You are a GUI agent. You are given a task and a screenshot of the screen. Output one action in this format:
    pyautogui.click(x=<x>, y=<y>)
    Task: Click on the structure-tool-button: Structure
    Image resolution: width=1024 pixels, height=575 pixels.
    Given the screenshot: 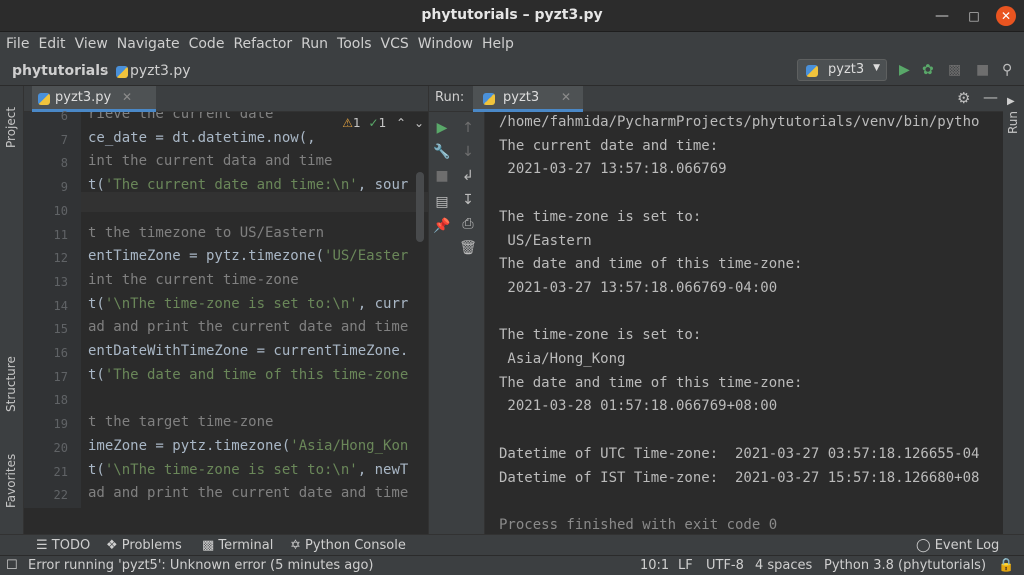 What is the action you would take?
    pyautogui.click(x=11, y=384)
    